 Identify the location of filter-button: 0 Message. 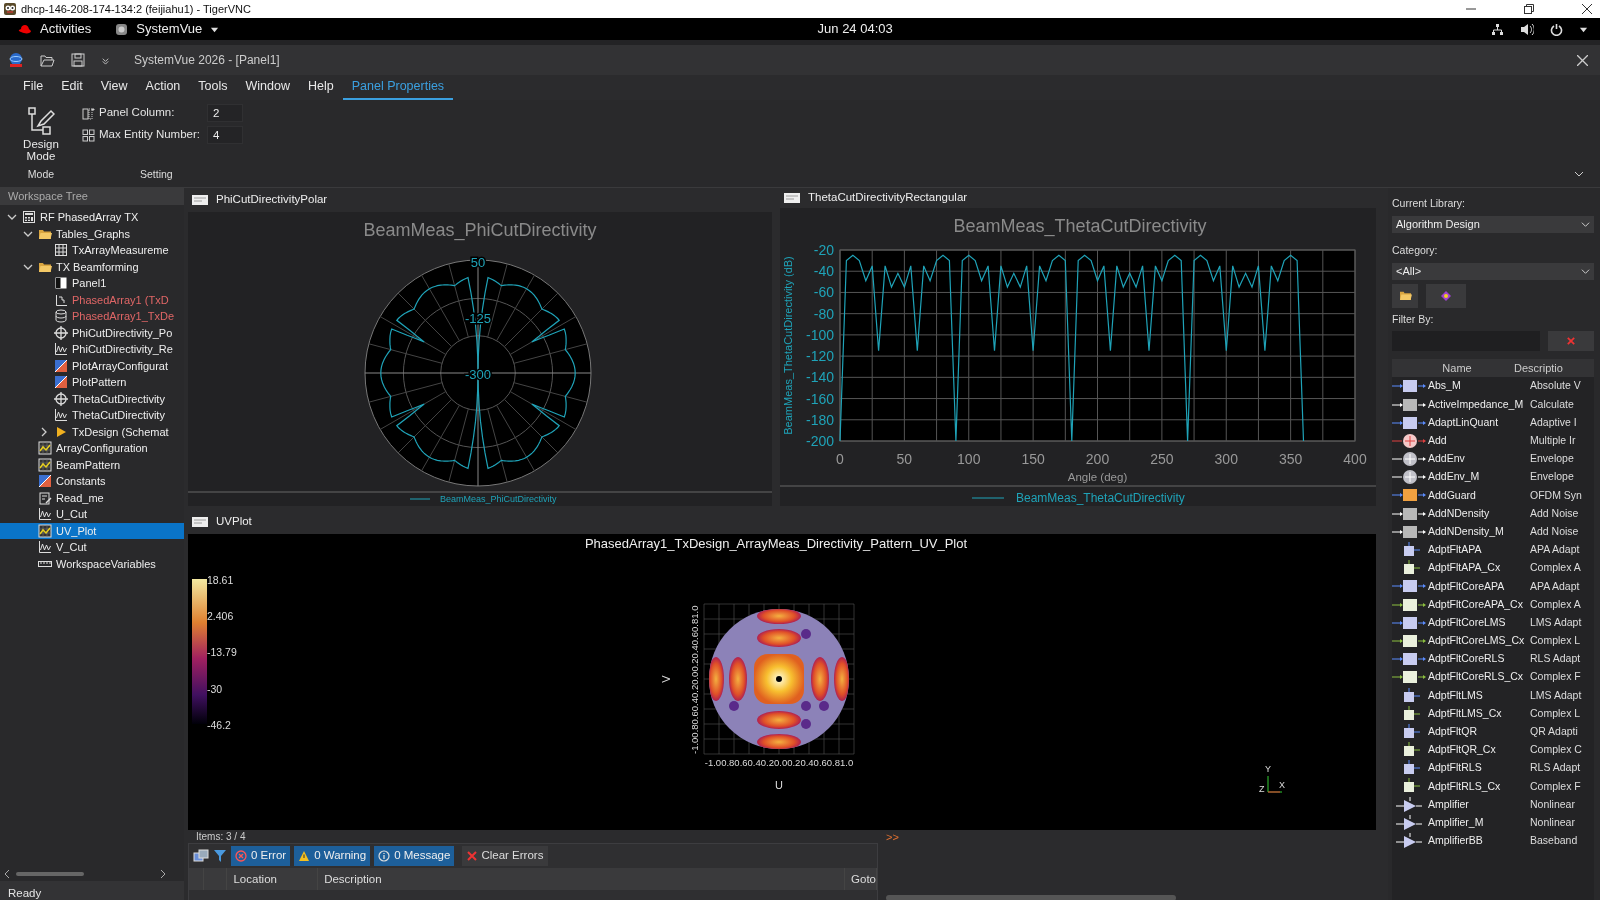
(414, 856).